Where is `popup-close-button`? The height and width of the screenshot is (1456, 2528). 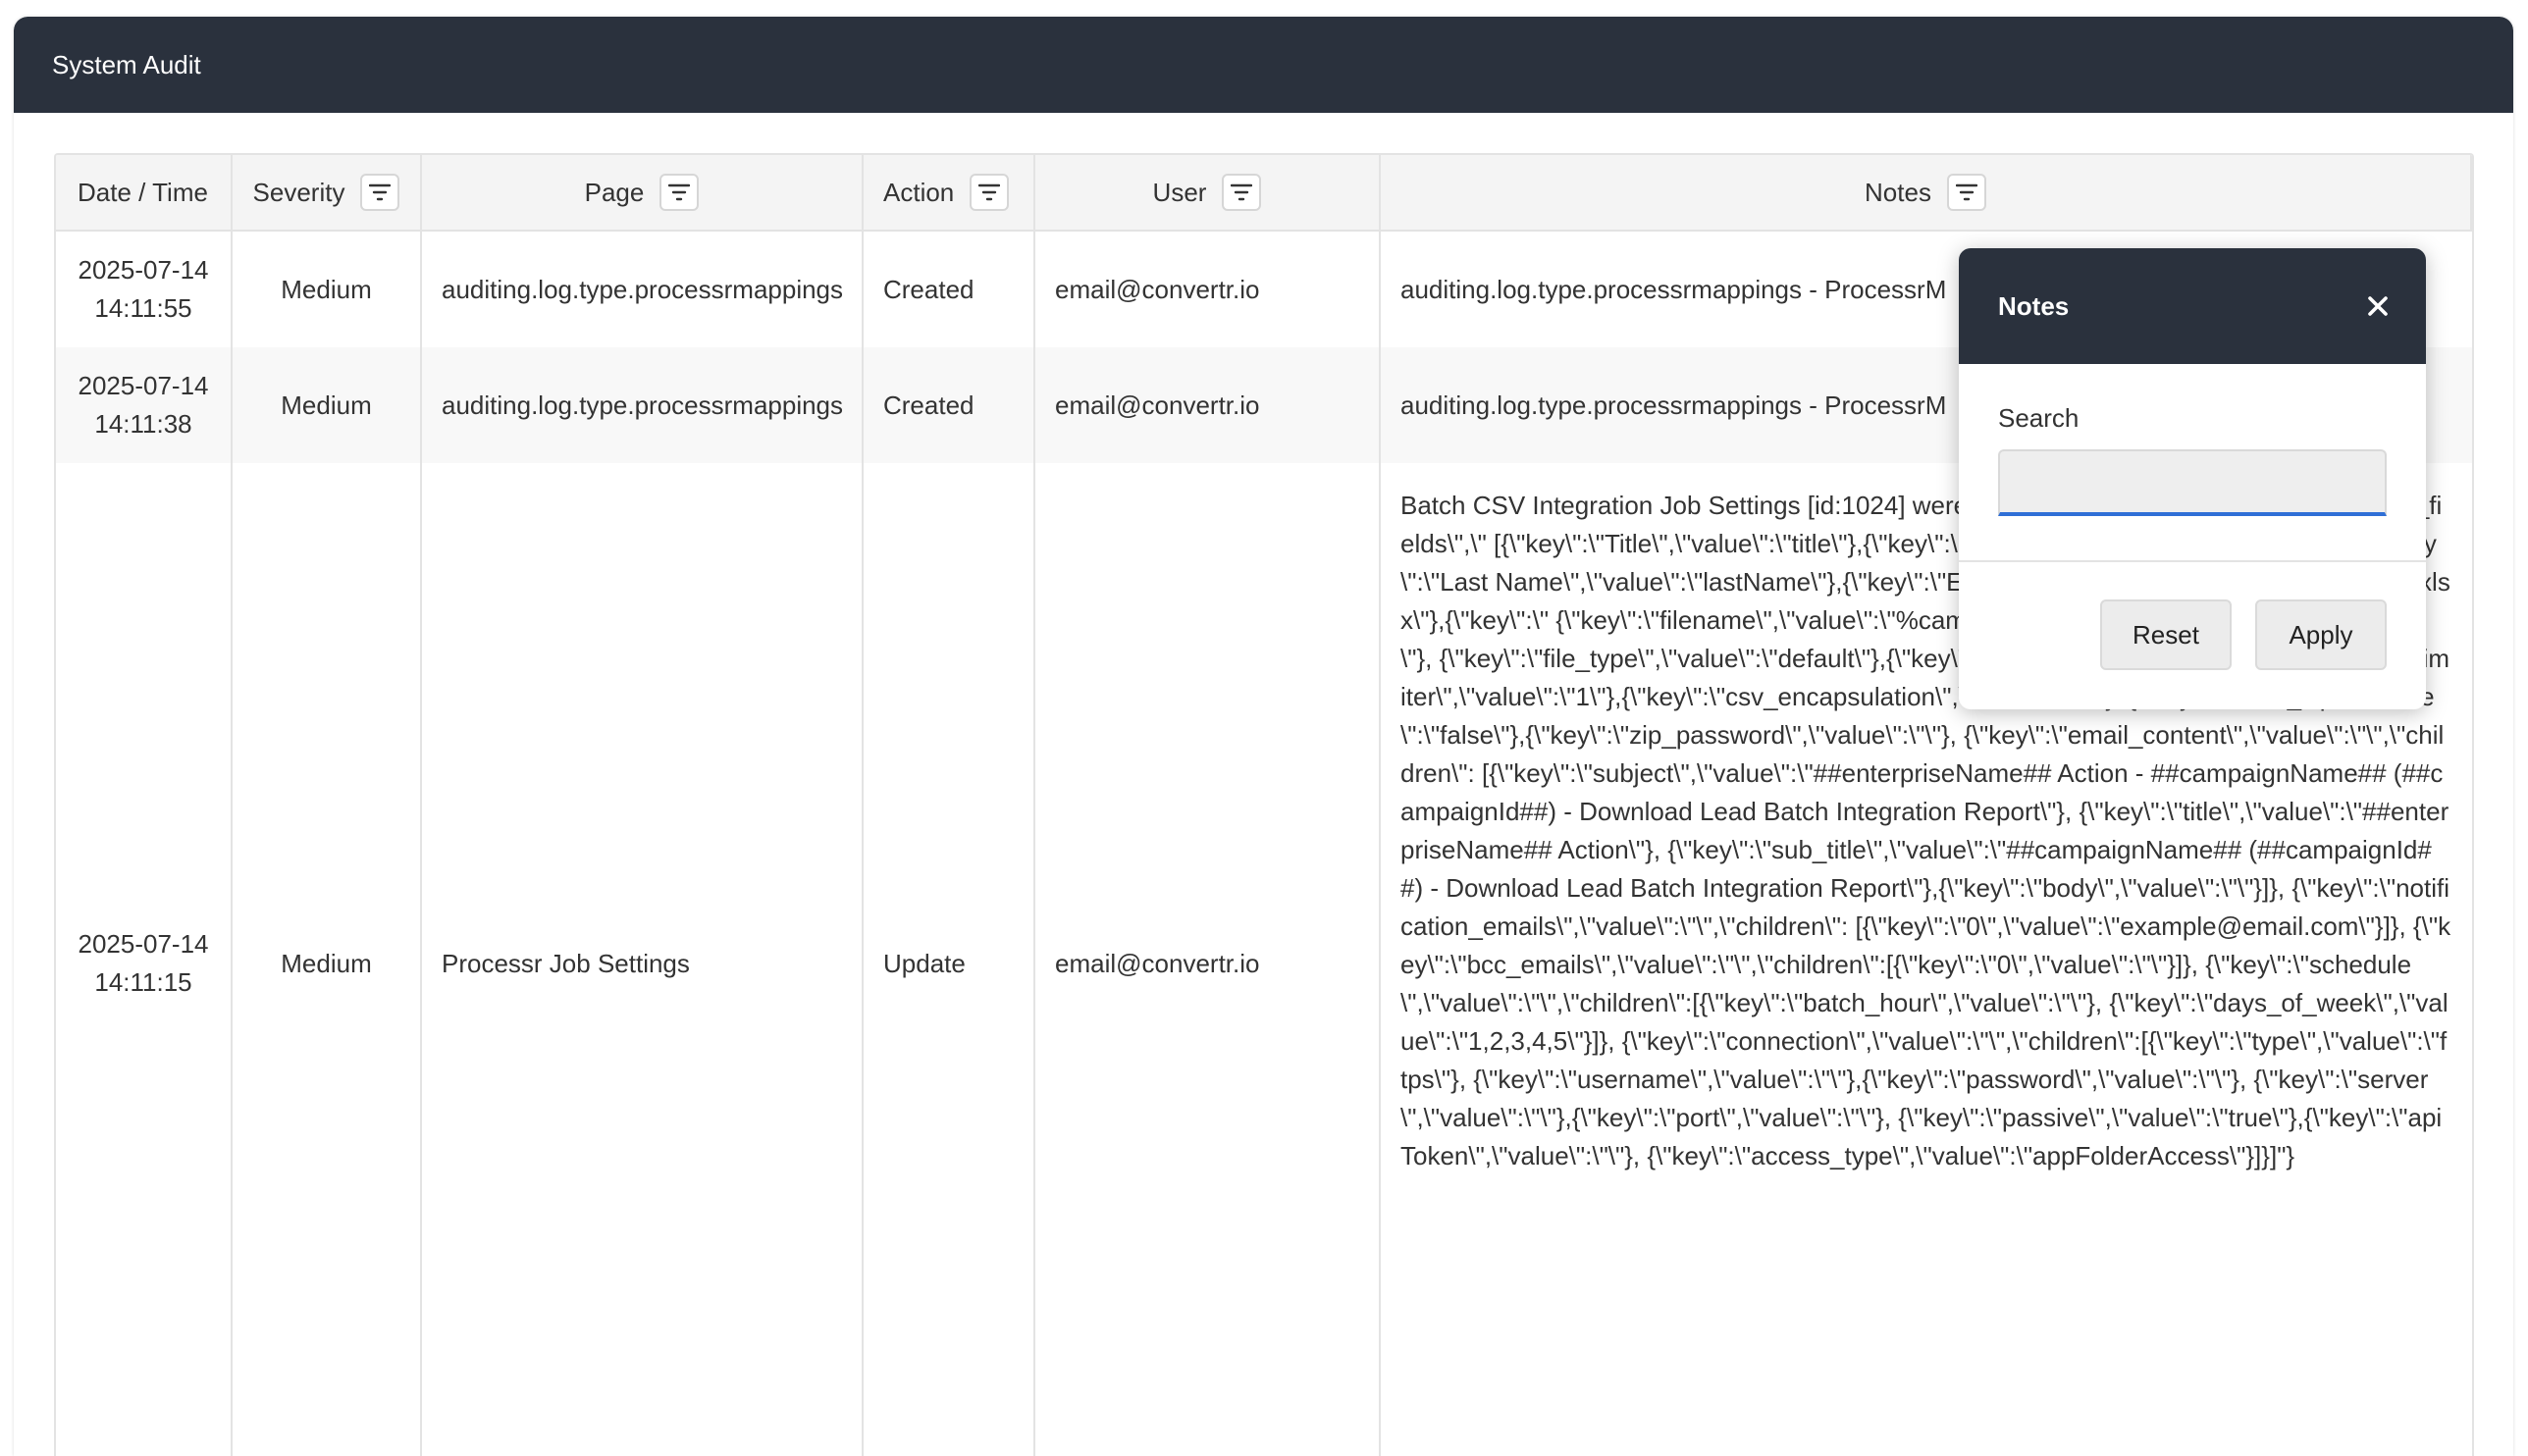 popup-close-button is located at coordinates (2378, 306).